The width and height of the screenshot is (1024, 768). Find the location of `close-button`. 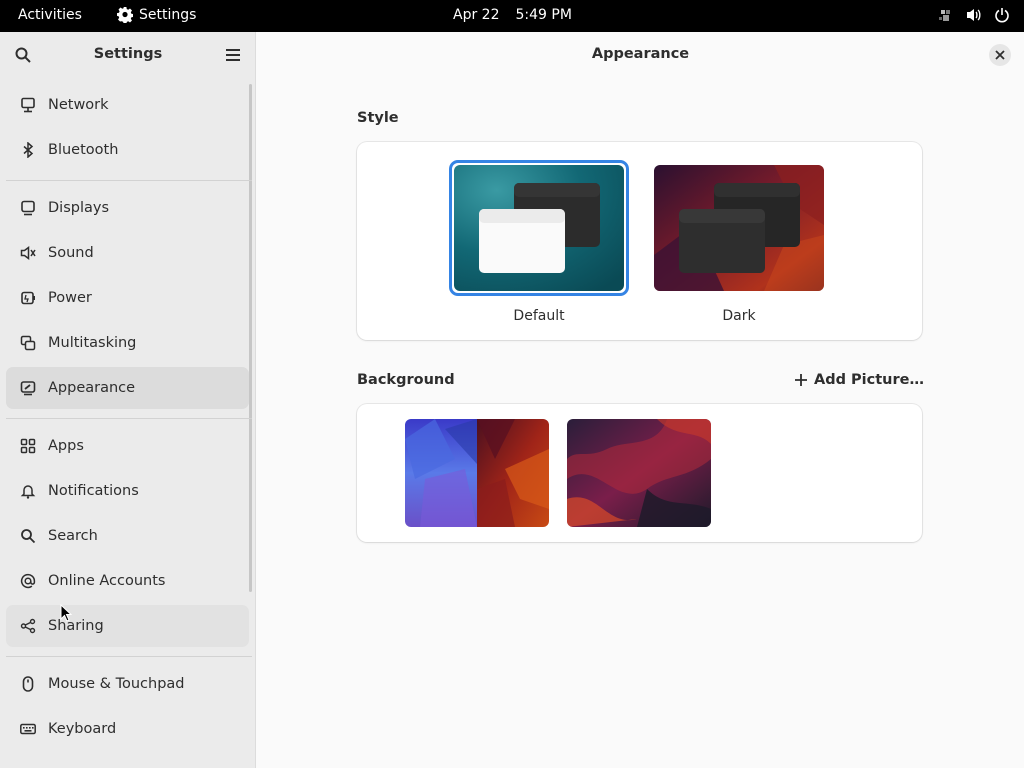

close-button is located at coordinates (1000, 55).